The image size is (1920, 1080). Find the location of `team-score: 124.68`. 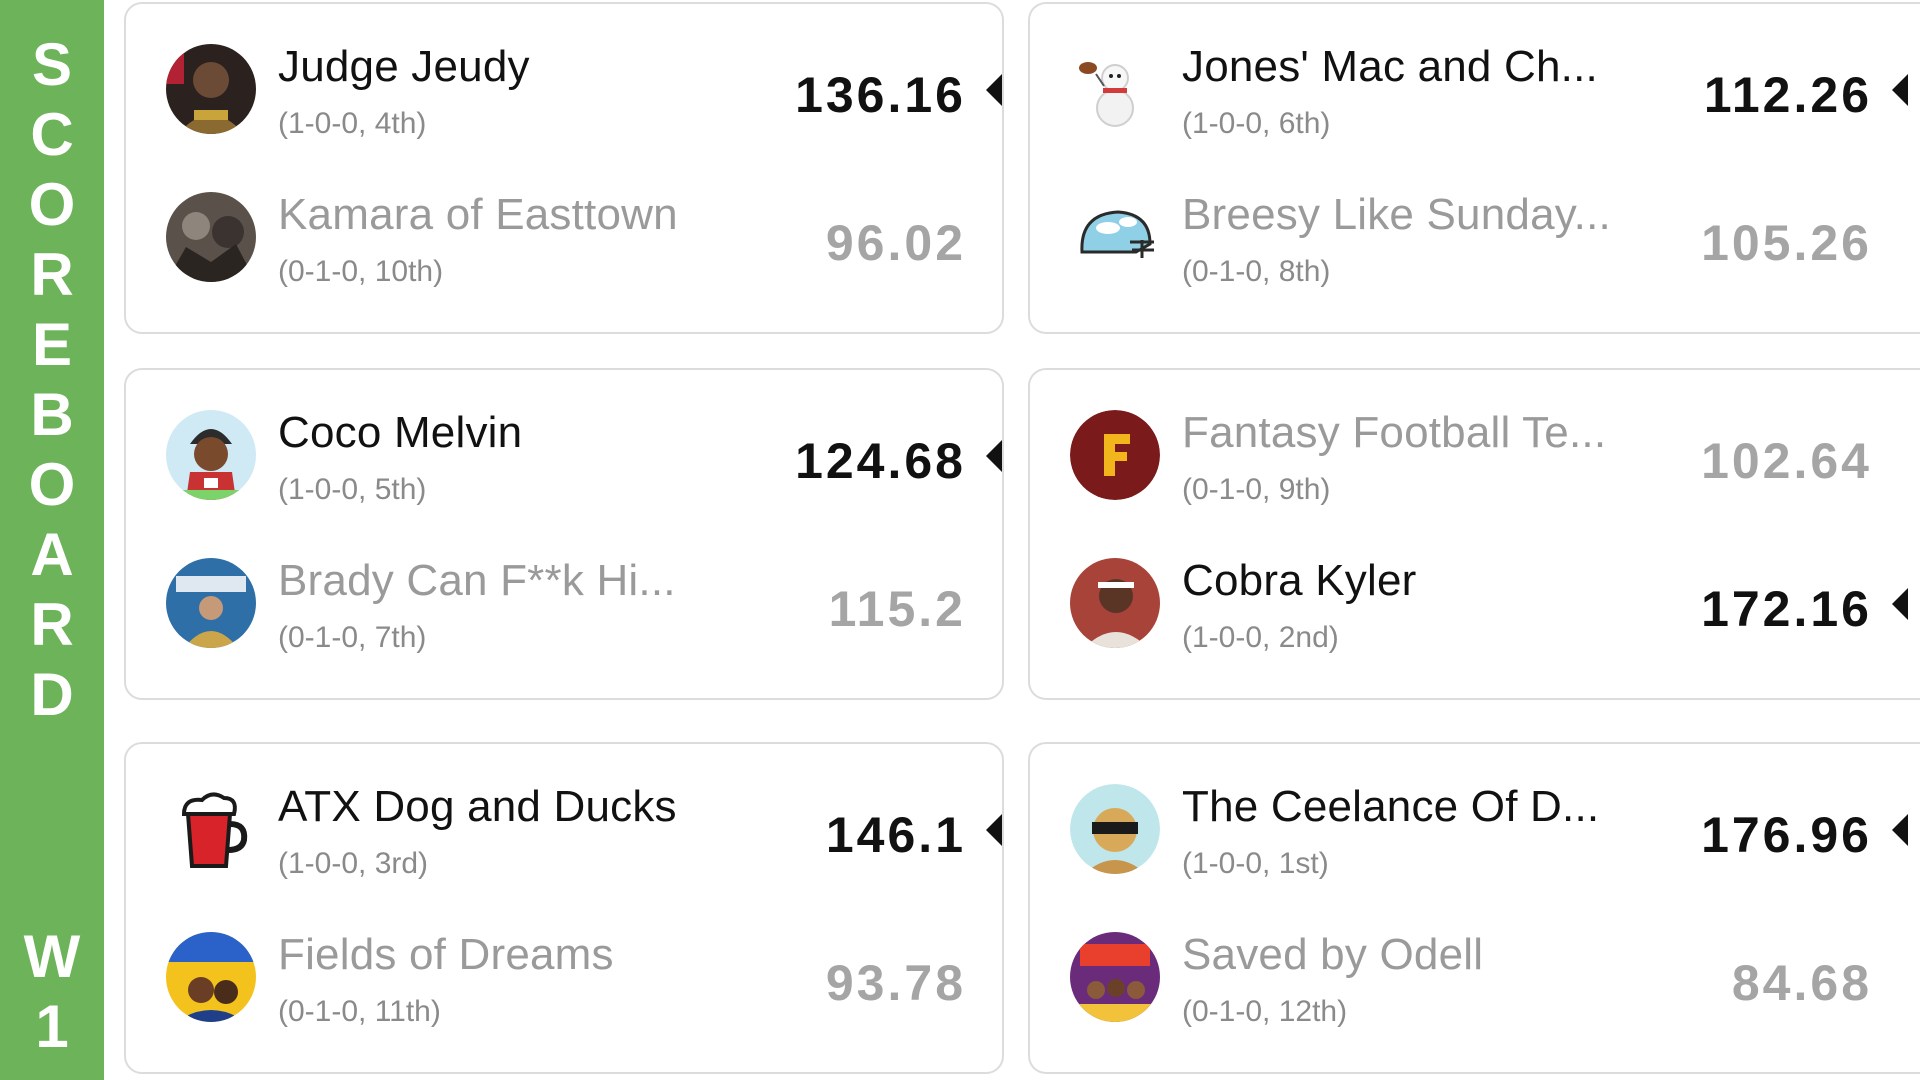

team-score: 124.68 is located at coordinates (880, 461).